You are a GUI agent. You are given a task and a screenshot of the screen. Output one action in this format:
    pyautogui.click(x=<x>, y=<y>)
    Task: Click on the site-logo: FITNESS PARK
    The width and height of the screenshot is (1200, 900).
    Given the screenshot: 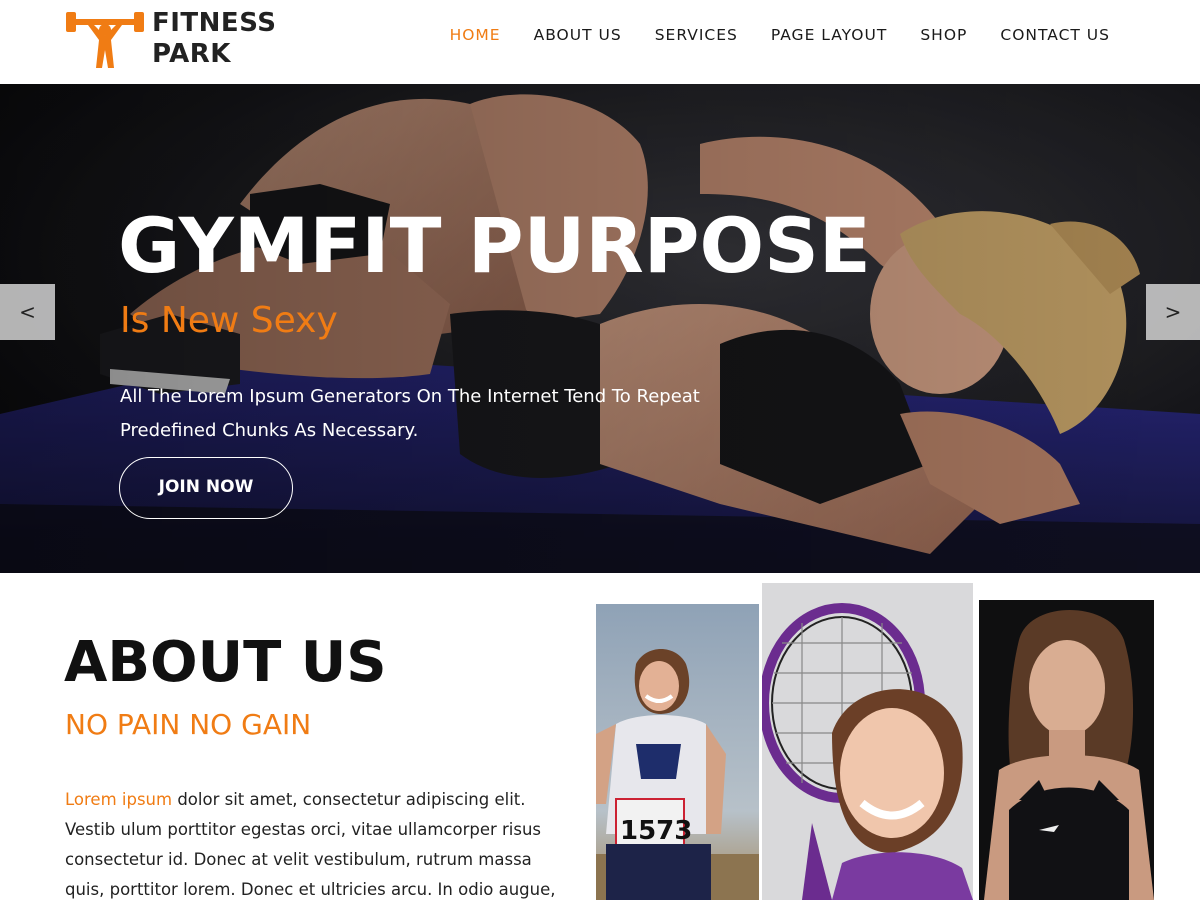 What is the action you would take?
    pyautogui.click(x=171, y=41)
    